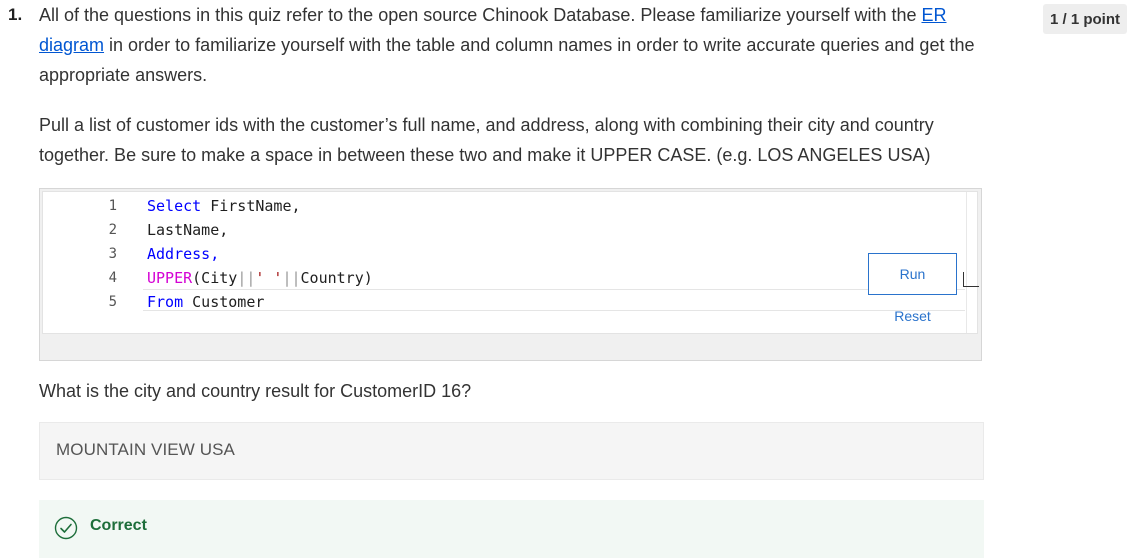 This screenshot has height=558, width=1129. I want to click on code-line: 2 LastName,, so click(503, 230).